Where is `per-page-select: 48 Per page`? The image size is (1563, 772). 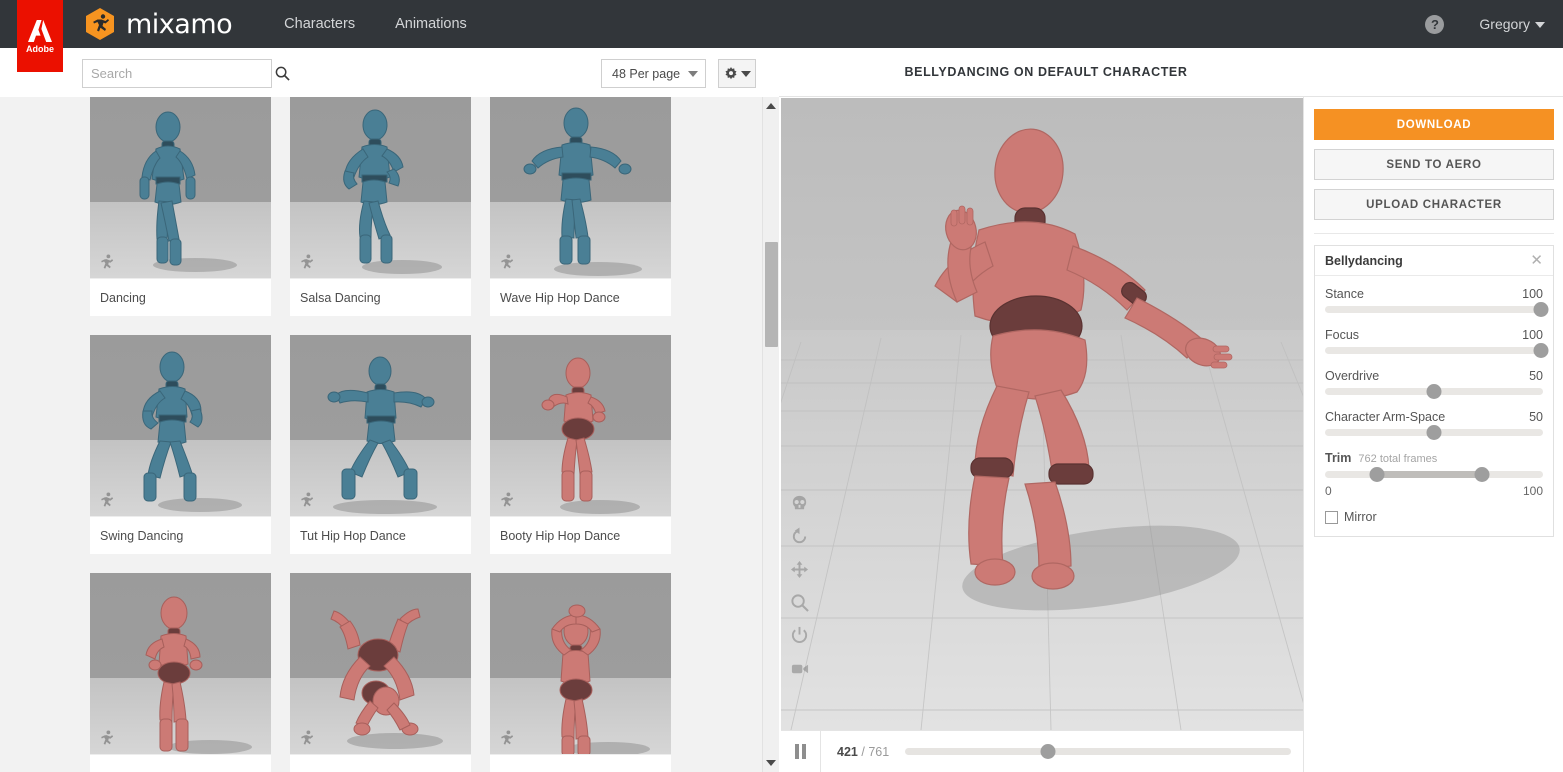
per-page-select: 48 Per page is located at coordinates (653, 73).